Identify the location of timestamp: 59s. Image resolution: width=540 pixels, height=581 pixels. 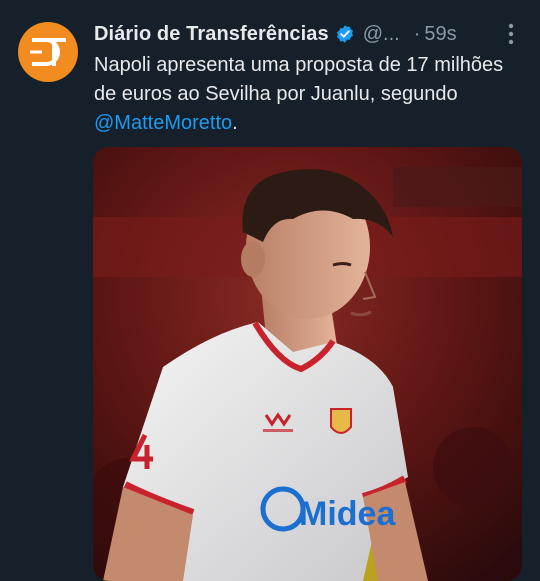
(440, 34).